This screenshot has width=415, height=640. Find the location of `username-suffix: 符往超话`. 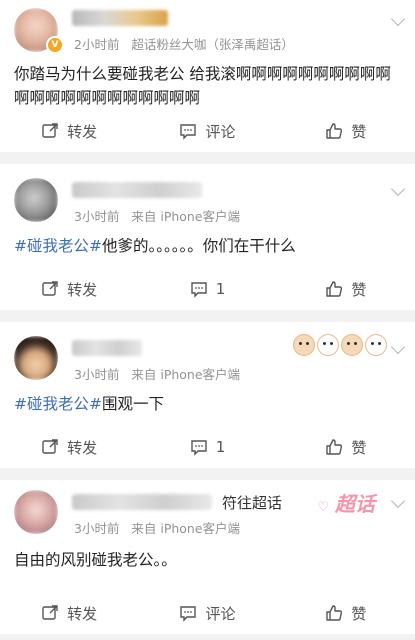

username-suffix: 符往超话 is located at coordinates (252, 502).